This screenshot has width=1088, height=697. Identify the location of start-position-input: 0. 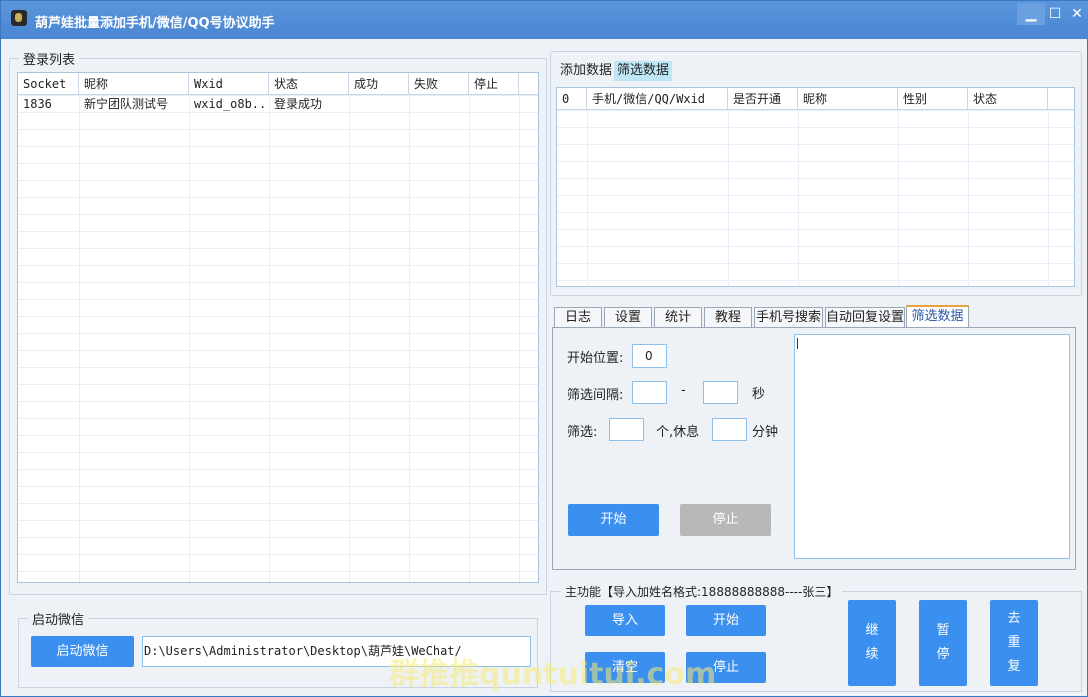
(649, 356).